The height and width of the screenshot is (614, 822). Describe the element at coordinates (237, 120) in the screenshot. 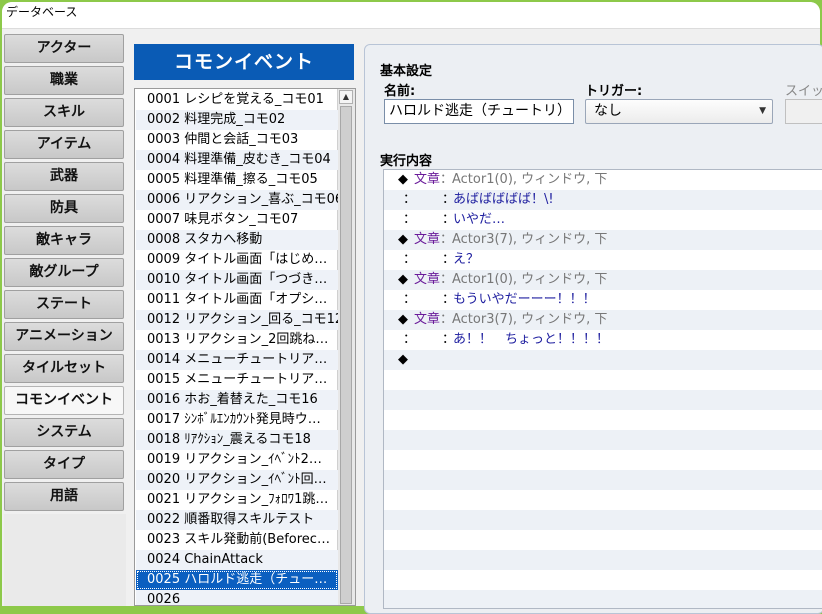

I see `event-list-item: 0002 料理完成_コモ02` at that location.